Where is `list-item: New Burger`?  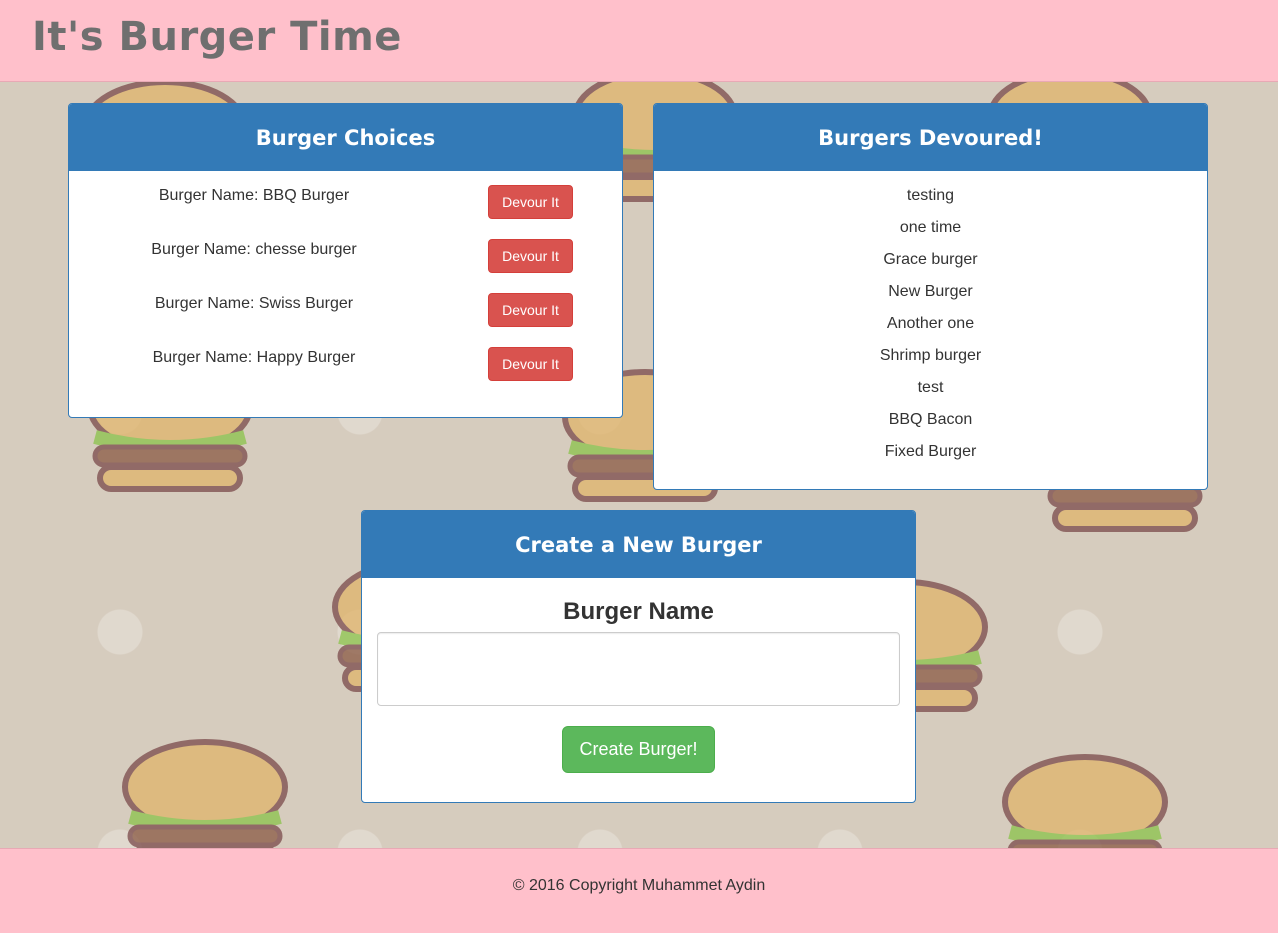 list-item: New Burger is located at coordinates (930, 291).